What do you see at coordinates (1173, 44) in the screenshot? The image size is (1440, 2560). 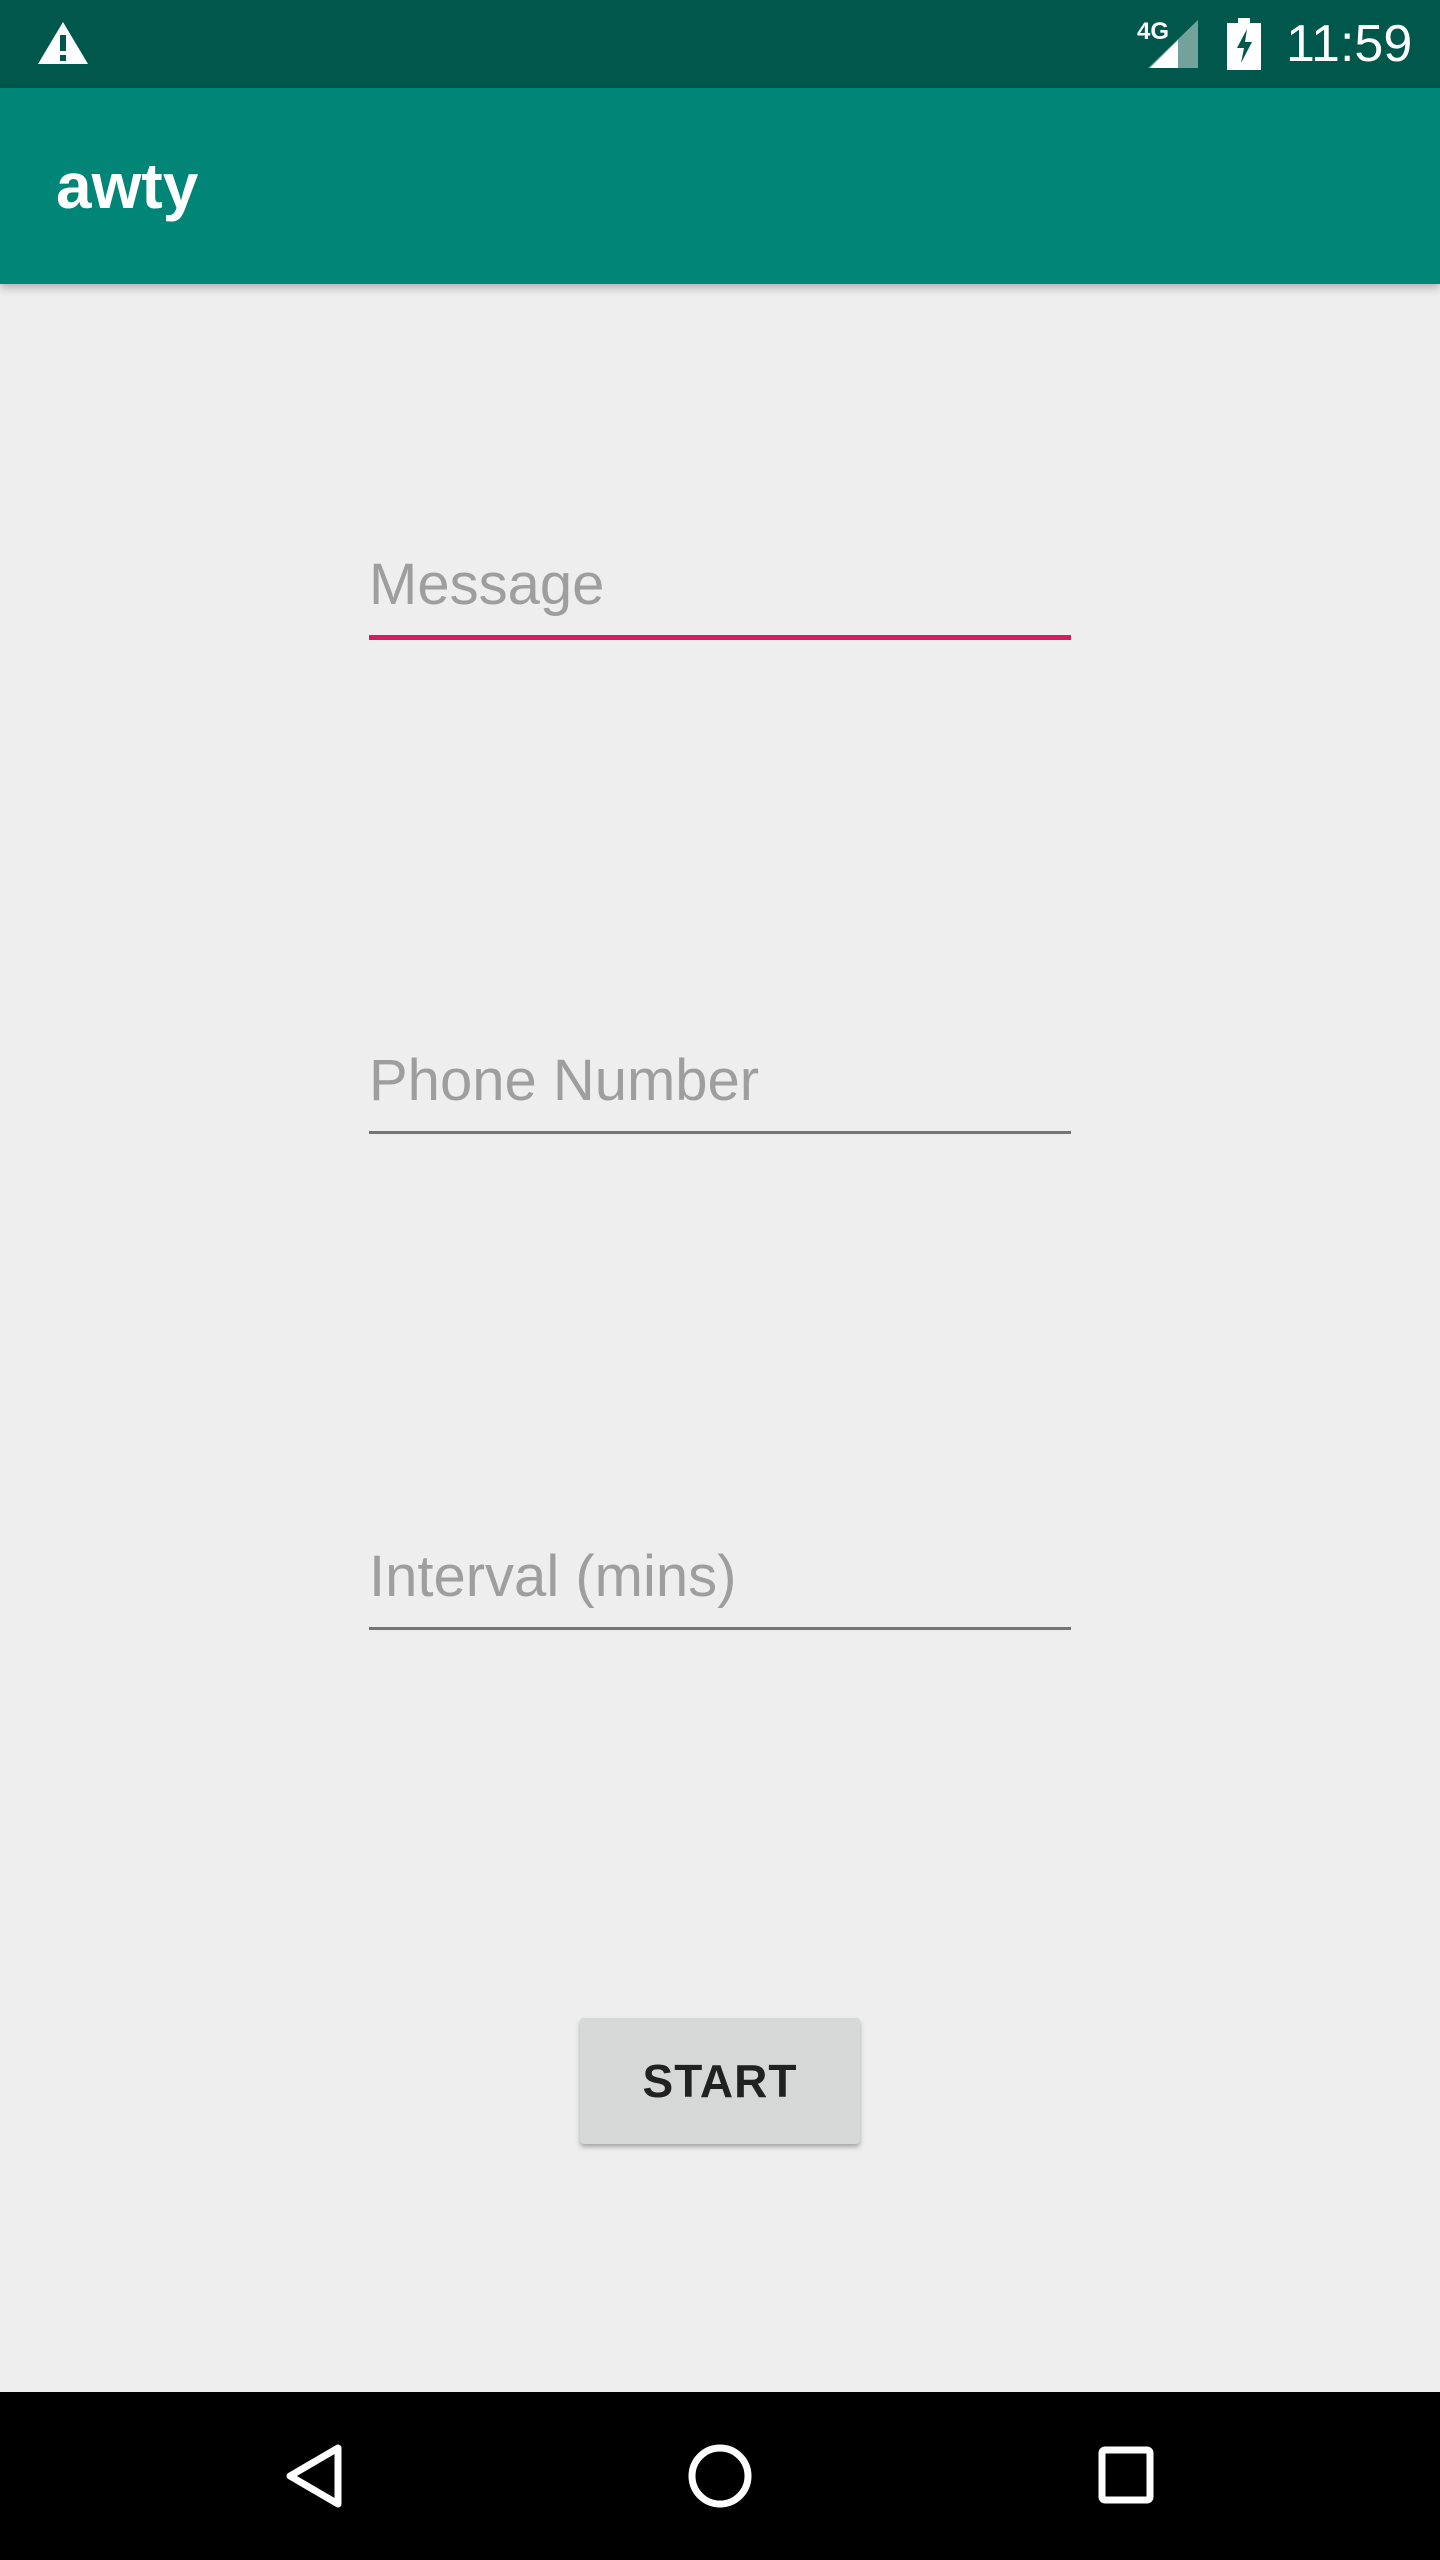 I see `signal-icon` at bounding box center [1173, 44].